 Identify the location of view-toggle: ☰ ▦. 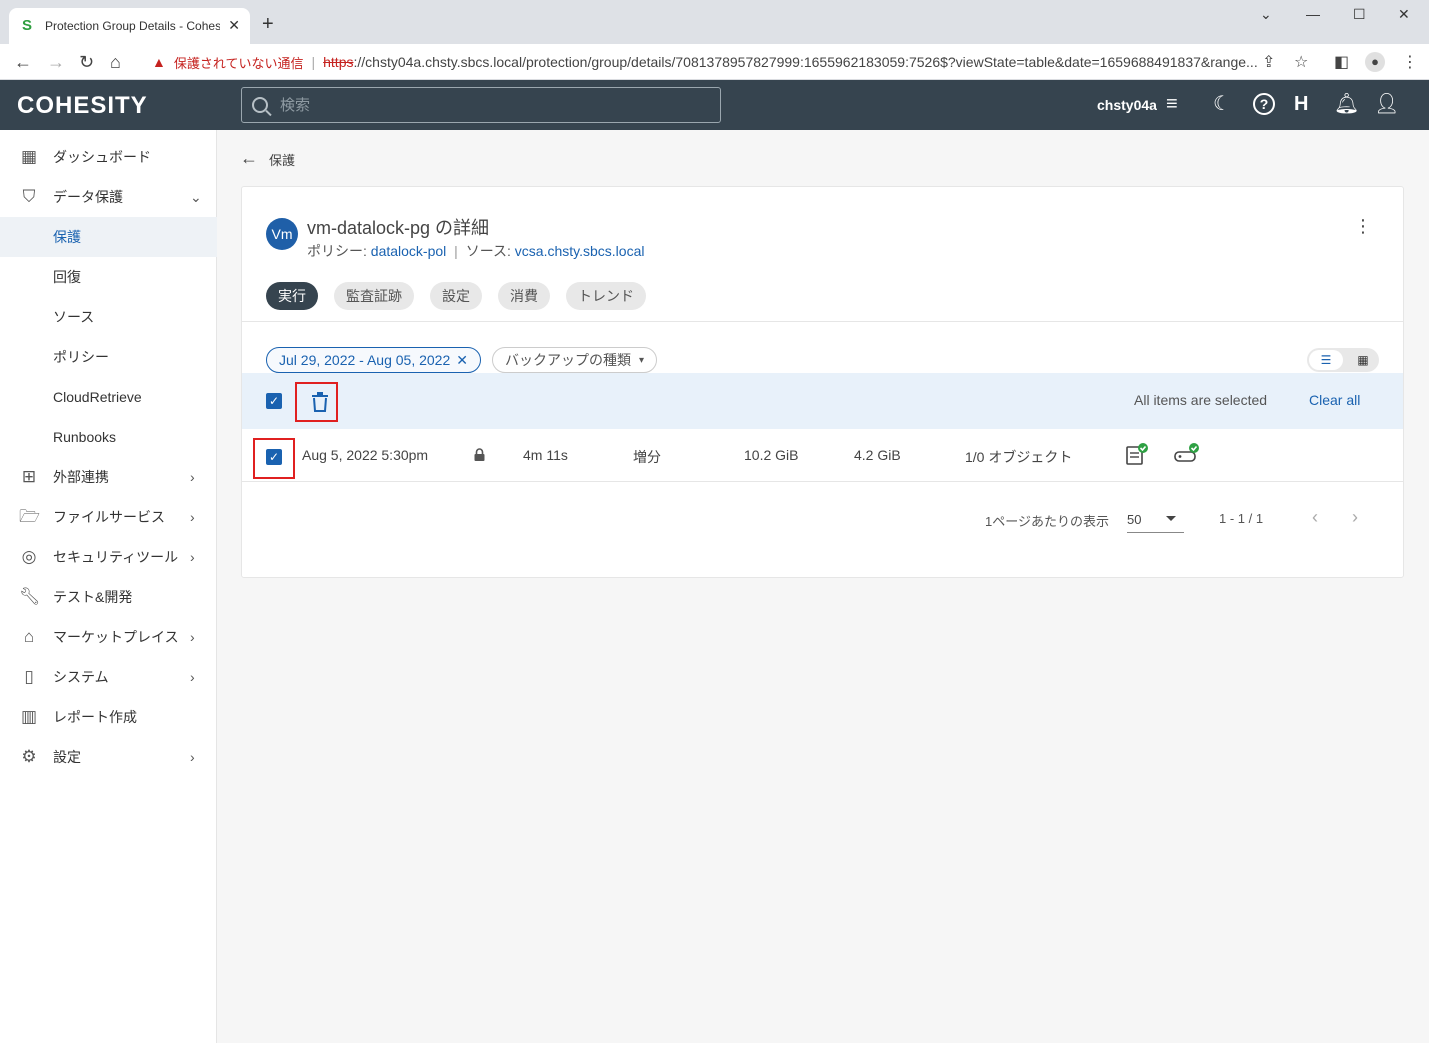
(1343, 360).